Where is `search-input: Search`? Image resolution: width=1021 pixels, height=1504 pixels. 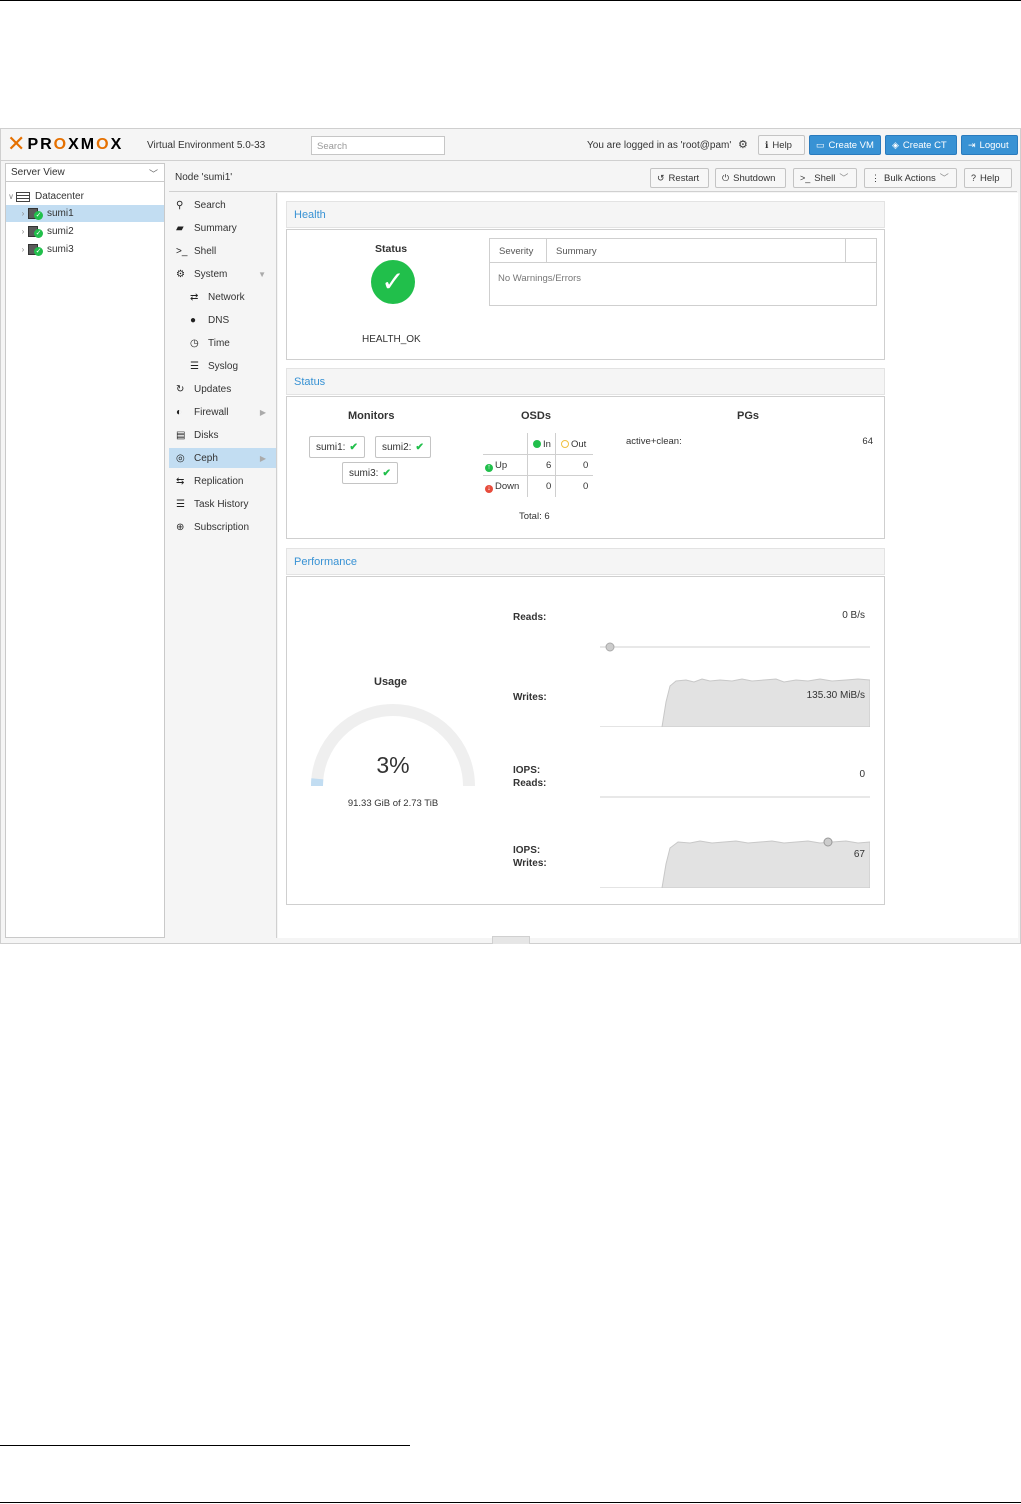 search-input: Search is located at coordinates (378, 145).